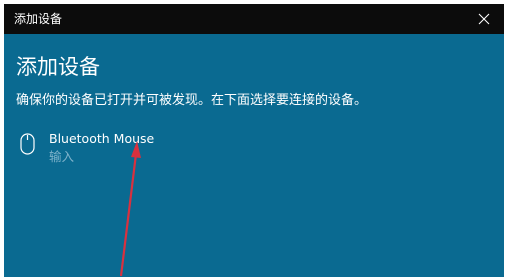 The width and height of the screenshot is (509, 277). Describe the element at coordinates (27, 144) in the screenshot. I see `mouse-icon` at that location.